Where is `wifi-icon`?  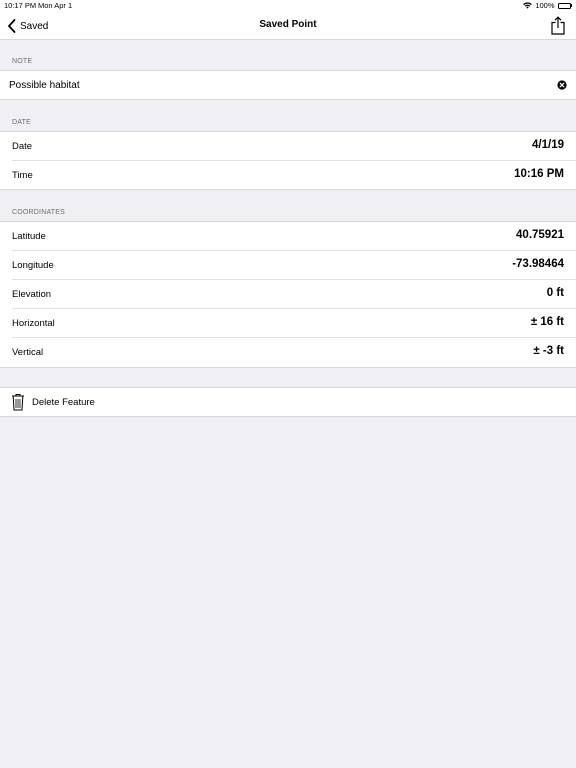 wifi-icon is located at coordinates (528, 5).